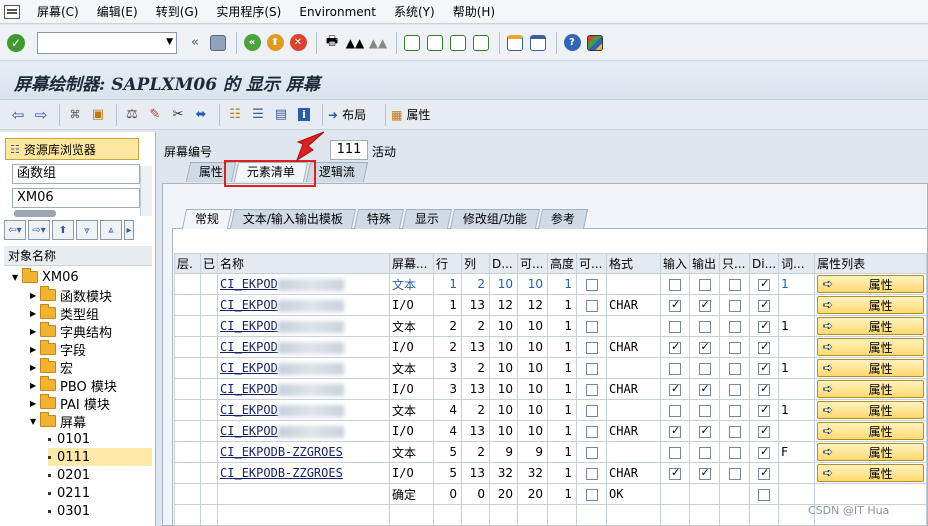  I want to click on field-scroll-thumb, so click(35, 213).